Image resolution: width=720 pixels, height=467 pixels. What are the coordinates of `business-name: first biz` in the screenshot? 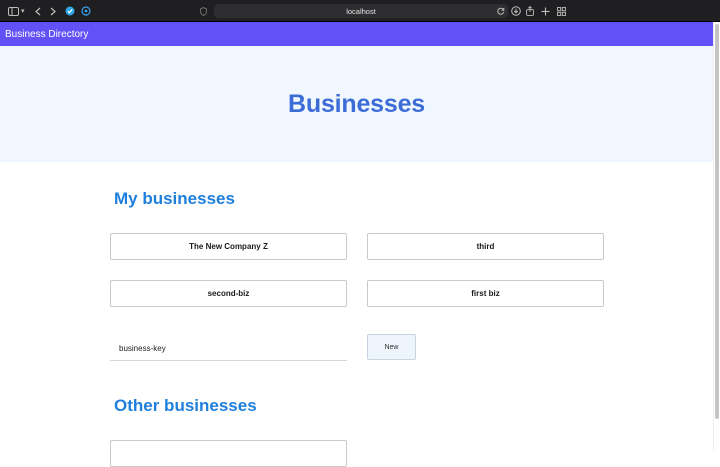 It's located at (485, 293).